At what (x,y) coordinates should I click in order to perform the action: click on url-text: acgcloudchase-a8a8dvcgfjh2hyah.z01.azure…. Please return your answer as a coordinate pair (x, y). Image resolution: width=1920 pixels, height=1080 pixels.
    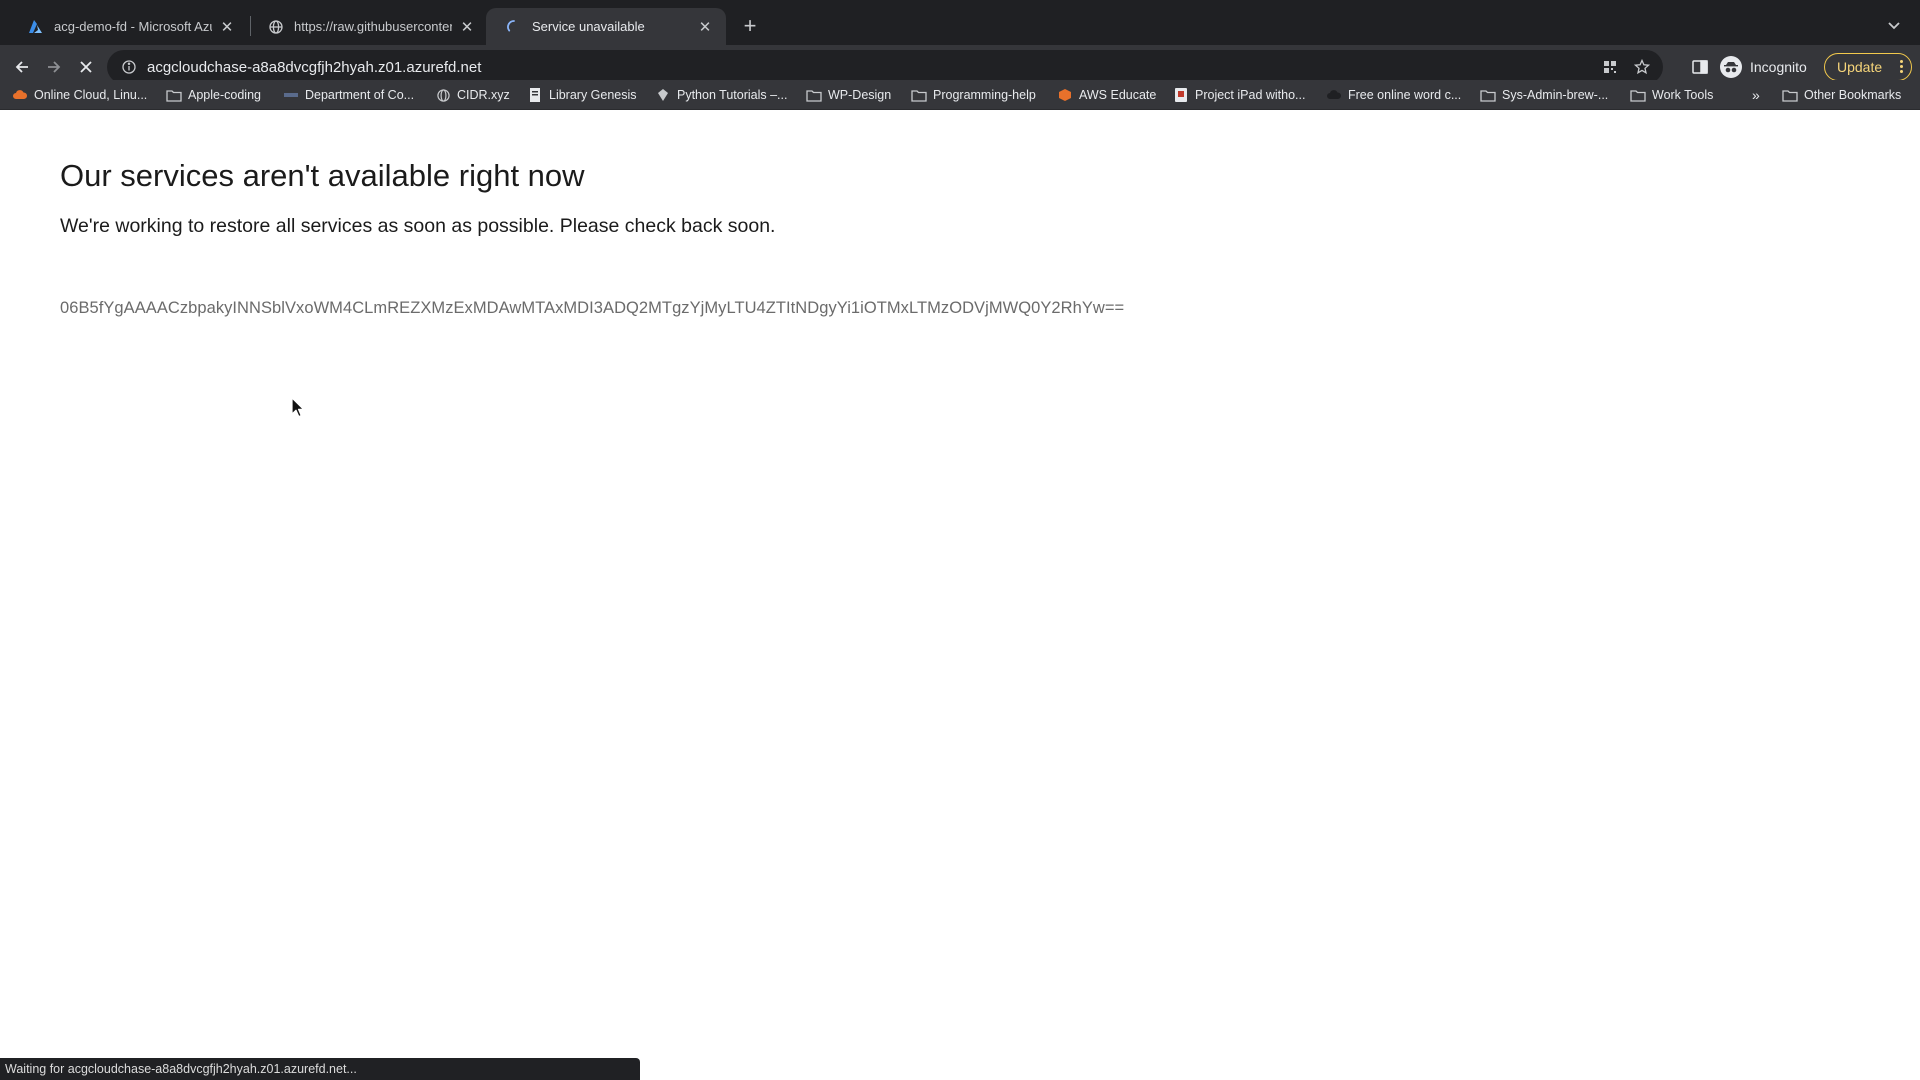
    Looking at the image, I should click on (314, 67).